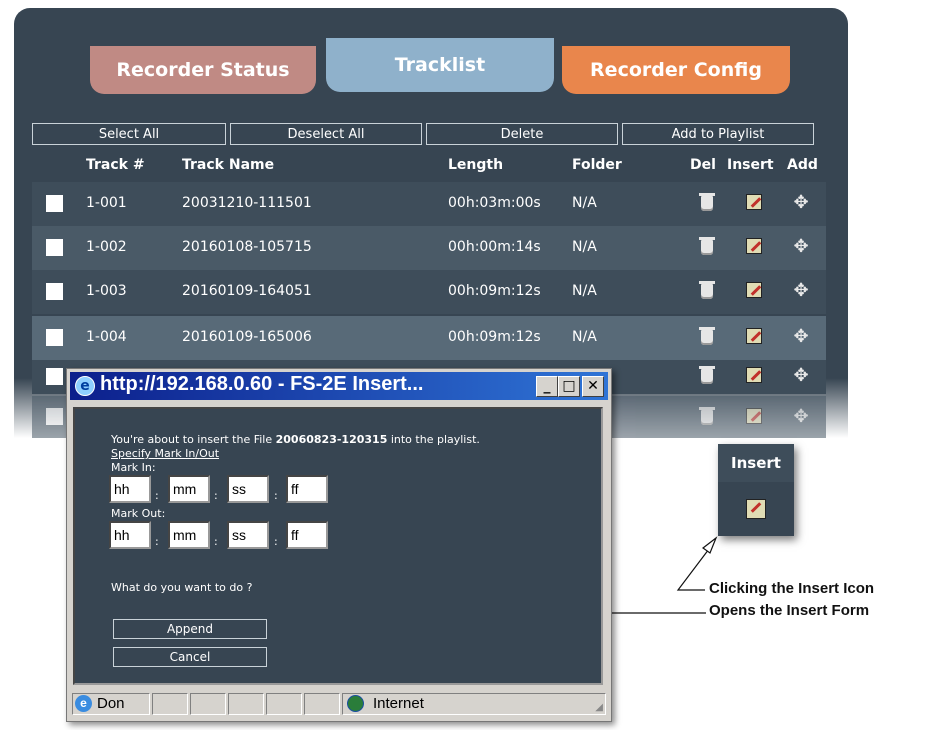 The height and width of the screenshot is (730, 946). What do you see at coordinates (190, 629) in the screenshot?
I see `append-button: Append` at bounding box center [190, 629].